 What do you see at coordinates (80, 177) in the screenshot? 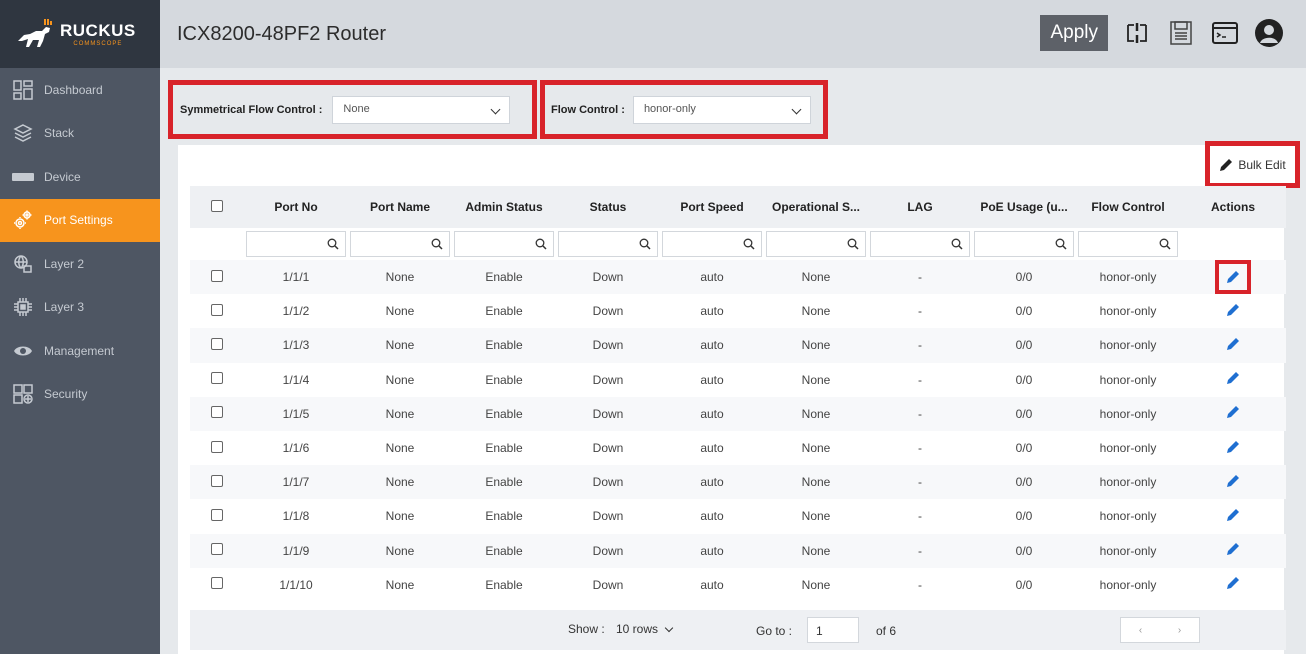
I see `sidebar-item-device: Device` at bounding box center [80, 177].